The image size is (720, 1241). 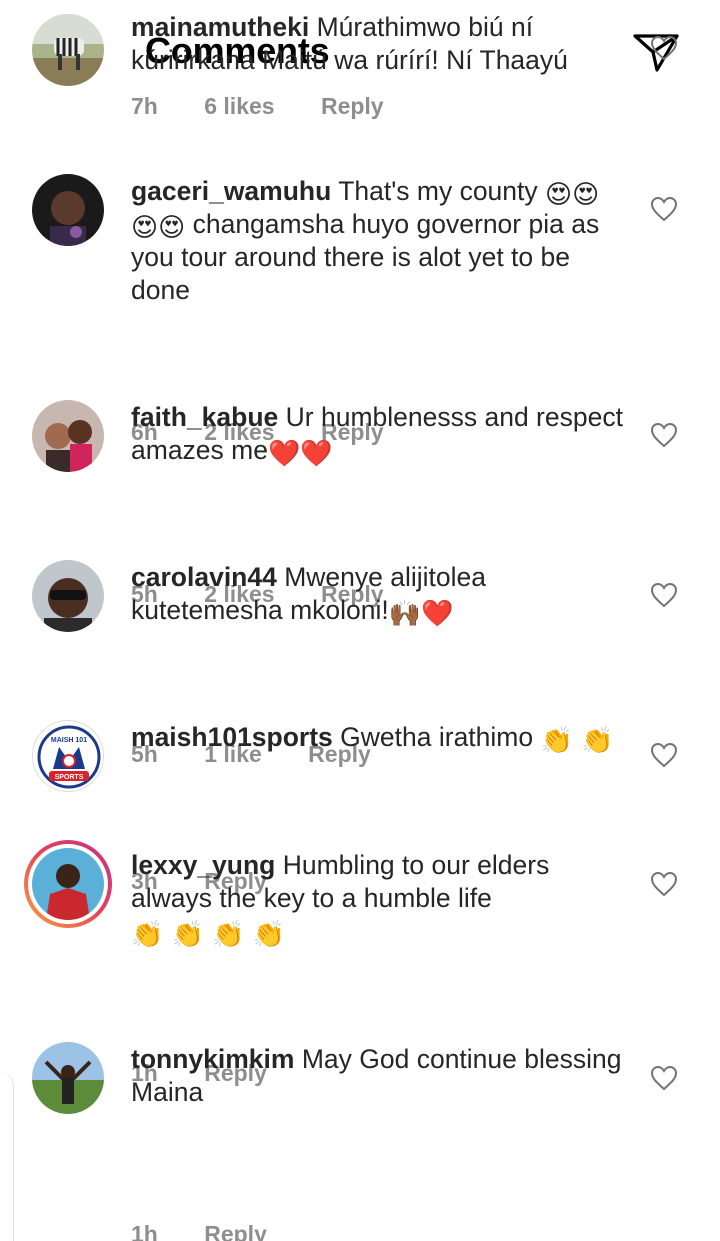 I want to click on avatar-with-story-ring, so click(x=68, y=884).